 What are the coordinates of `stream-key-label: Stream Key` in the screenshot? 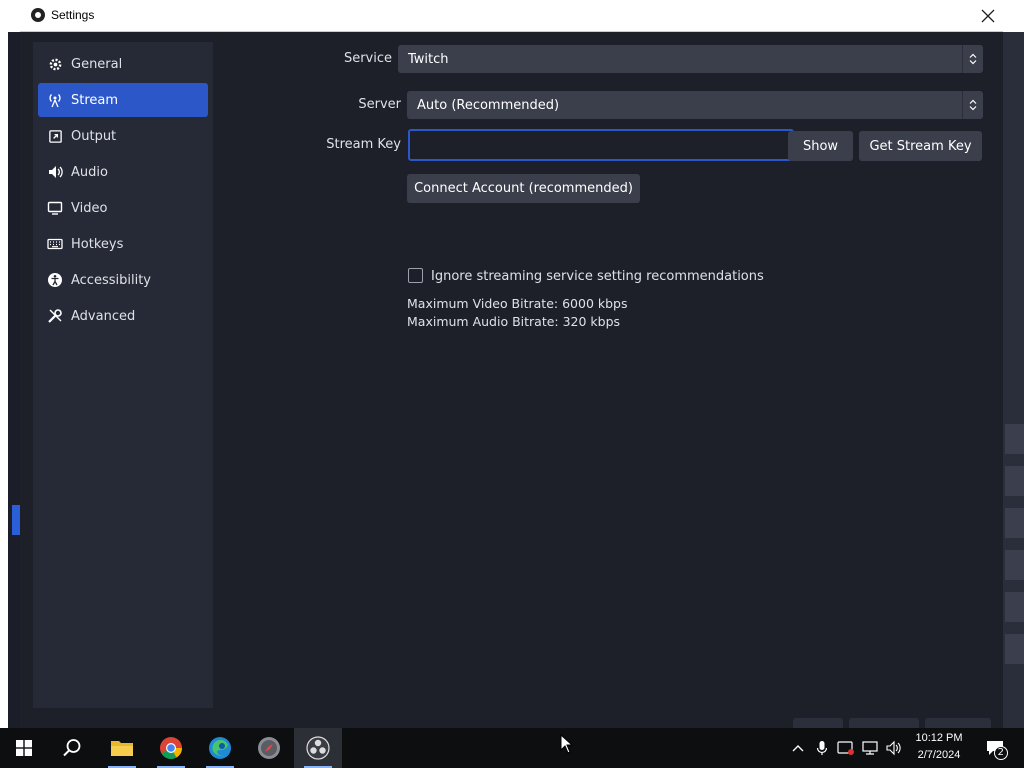 It's located at (363, 144).